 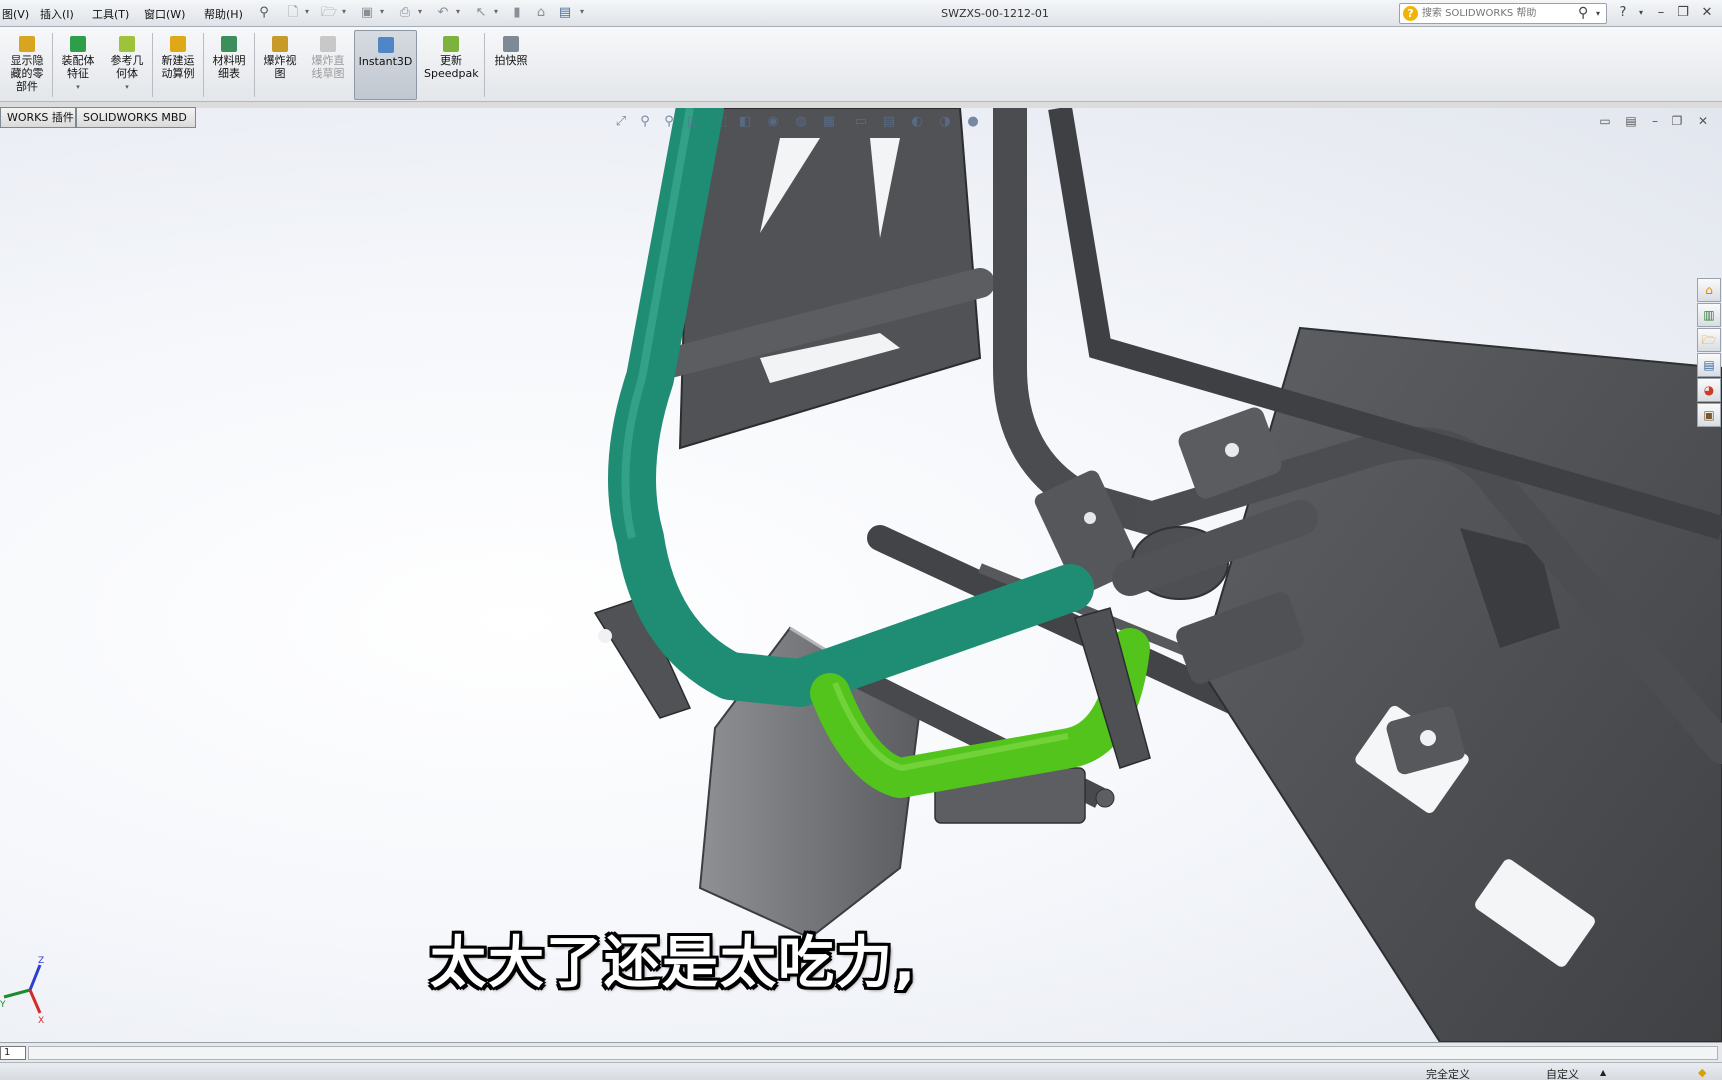 I want to click on rebuild-icon: ▮, so click(x=517, y=13).